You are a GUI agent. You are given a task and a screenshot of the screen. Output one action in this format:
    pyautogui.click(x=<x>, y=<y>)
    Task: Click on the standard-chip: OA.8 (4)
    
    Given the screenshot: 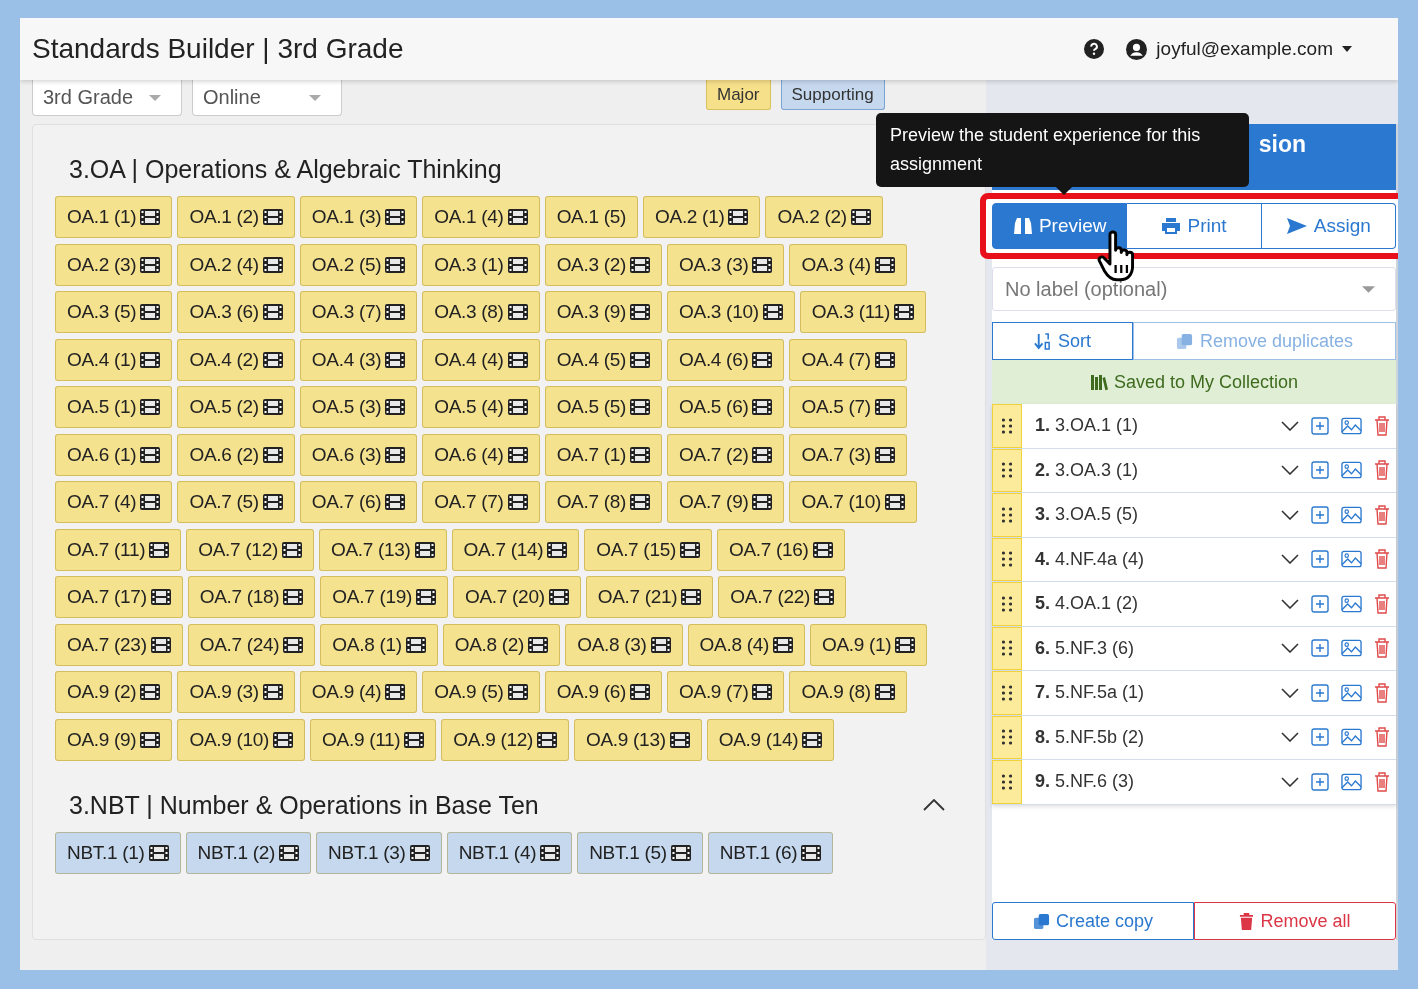 What is the action you would take?
    pyautogui.click(x=746, y=644)
    